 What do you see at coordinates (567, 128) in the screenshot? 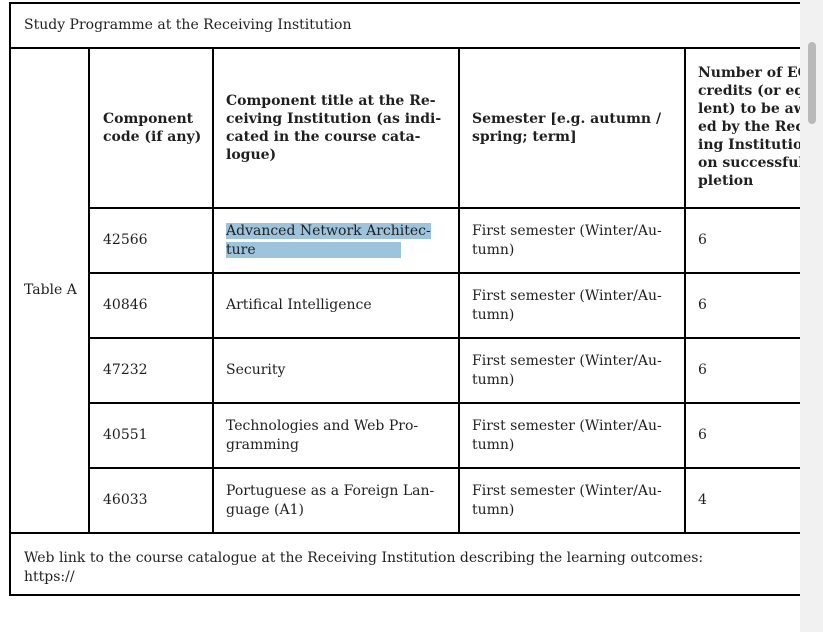
I see `header-semester: Semester [e.g. autumn / spring; term]` at bounding box center [567, 128].